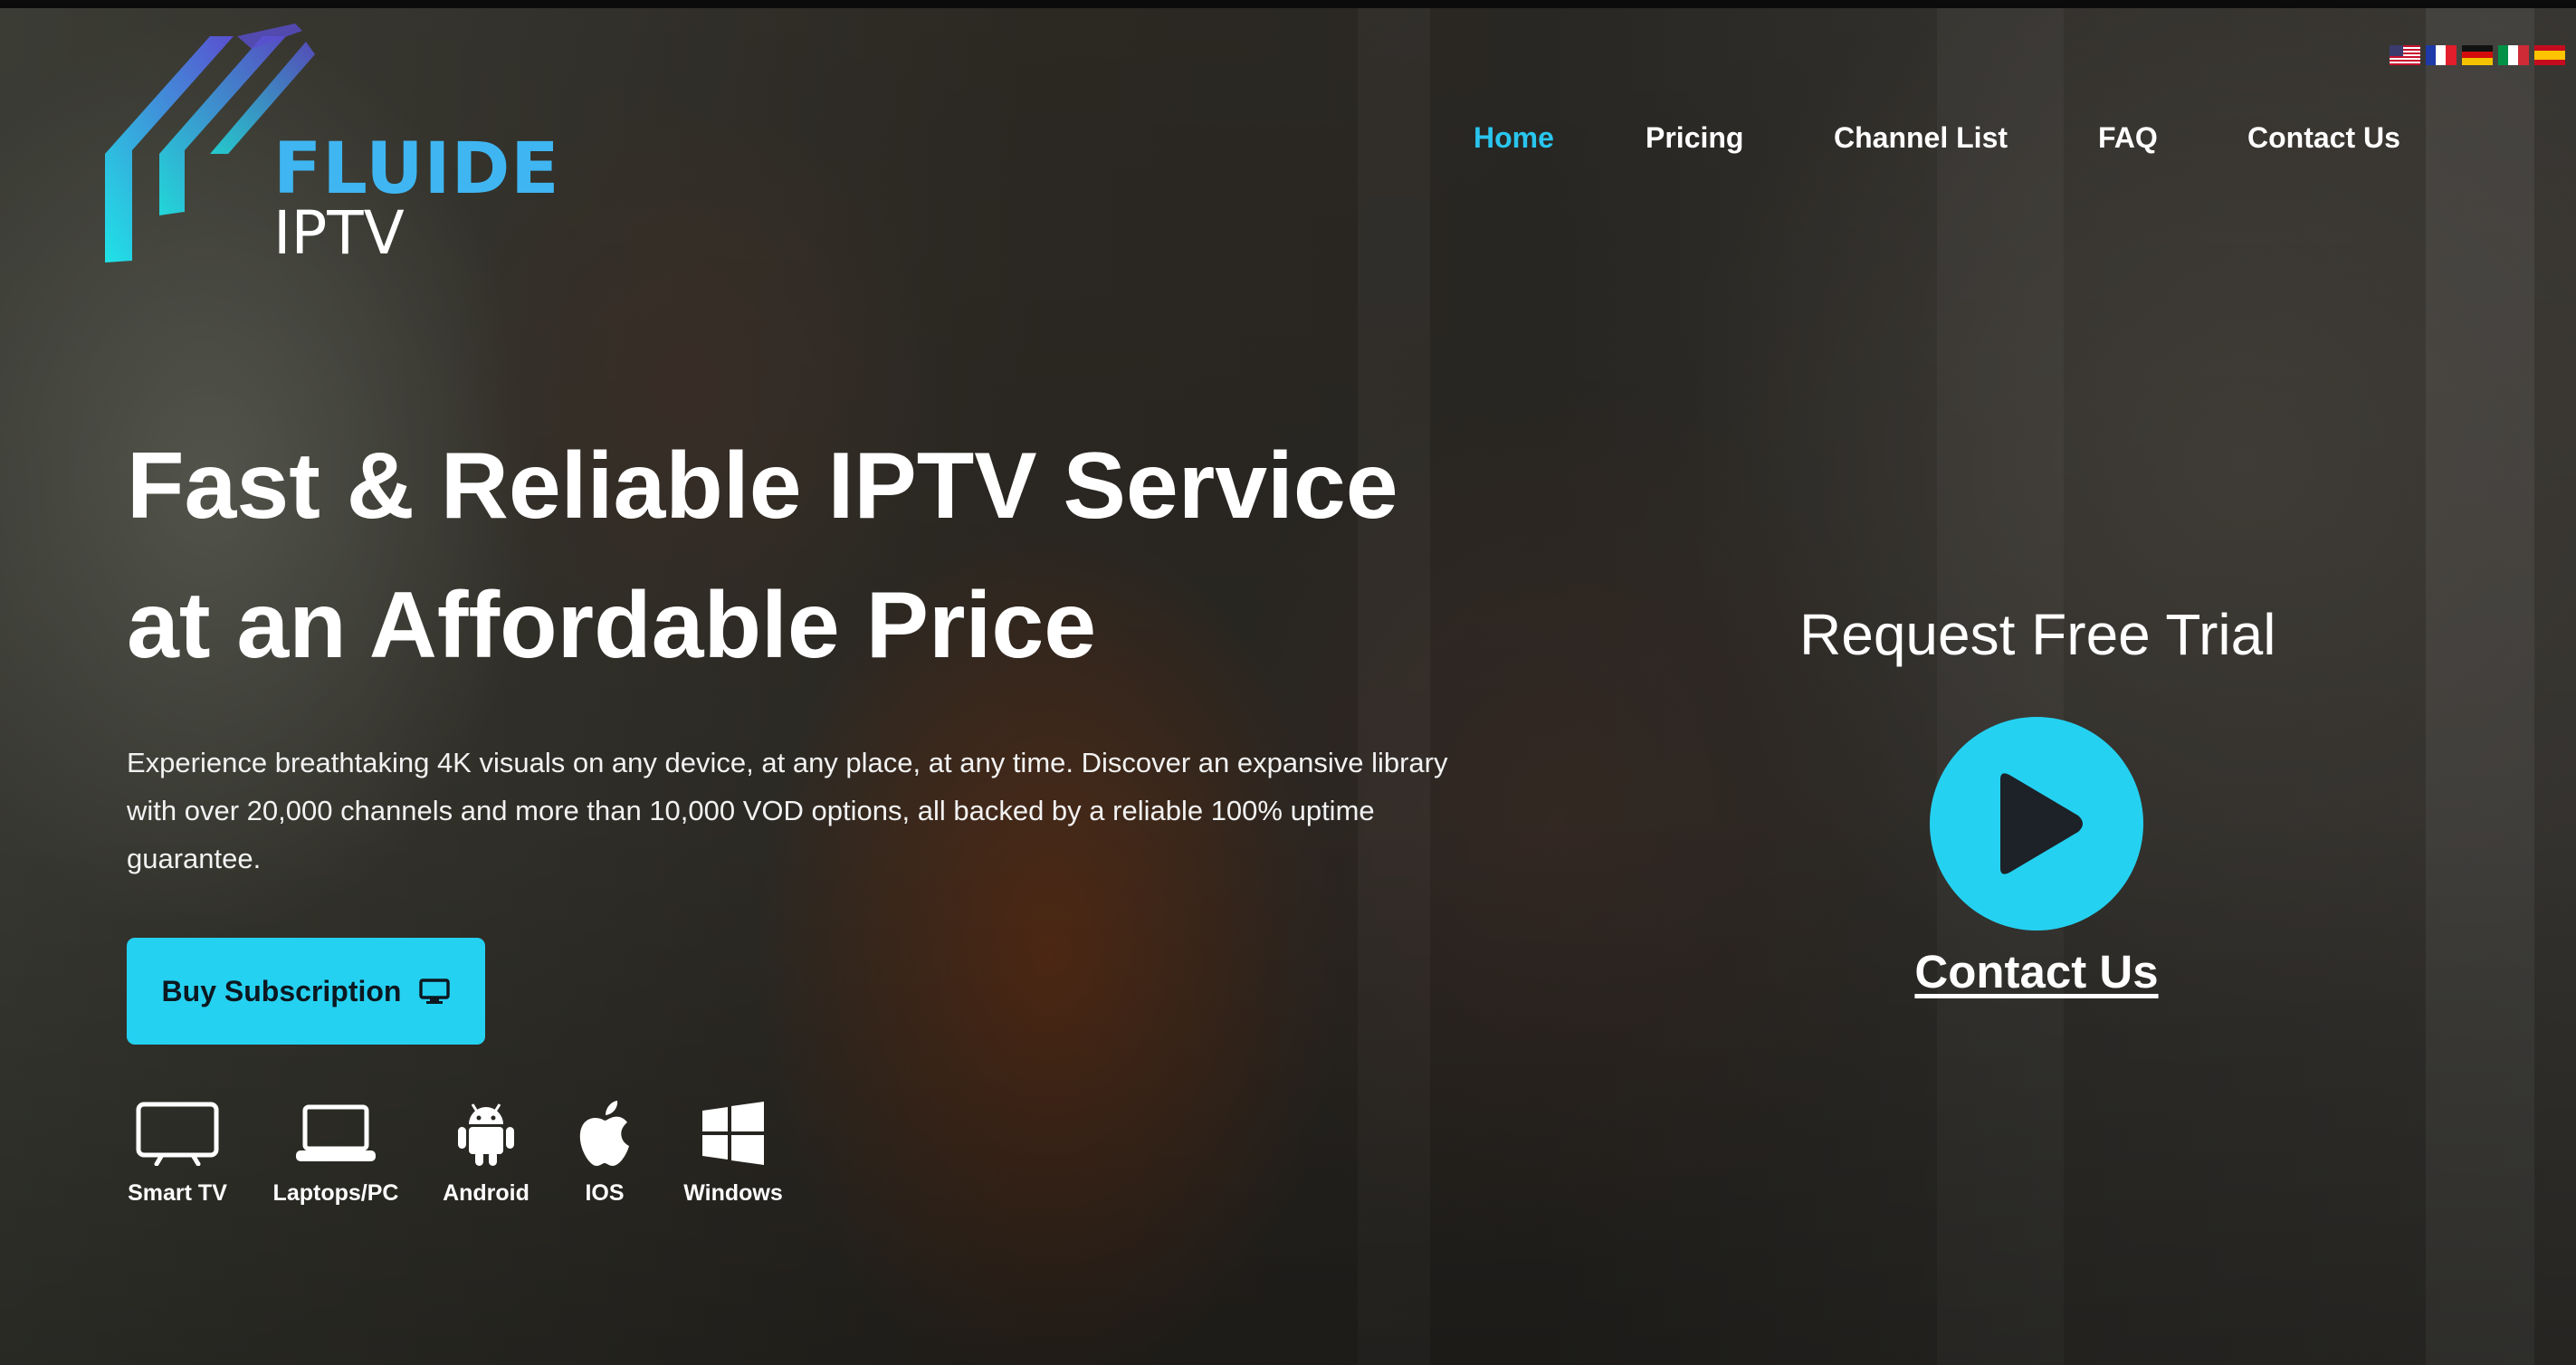 Image resolution: width=2576 pixels, height=1365 pixels. I want to click on language-switcher, so click(2478, 55).